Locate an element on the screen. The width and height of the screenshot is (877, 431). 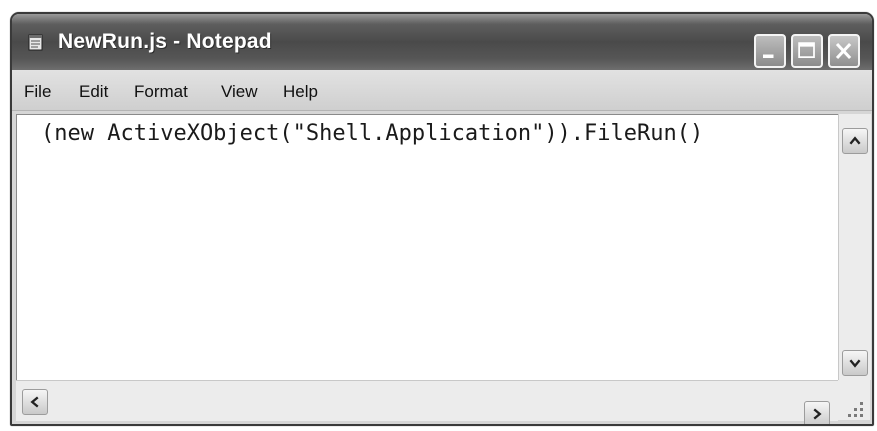
close-icon is located at coordinates (843, 51).